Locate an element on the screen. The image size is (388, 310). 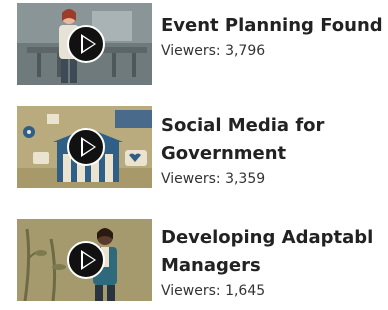
viewers-value: 1,645 is located at coordinates (245, 291).